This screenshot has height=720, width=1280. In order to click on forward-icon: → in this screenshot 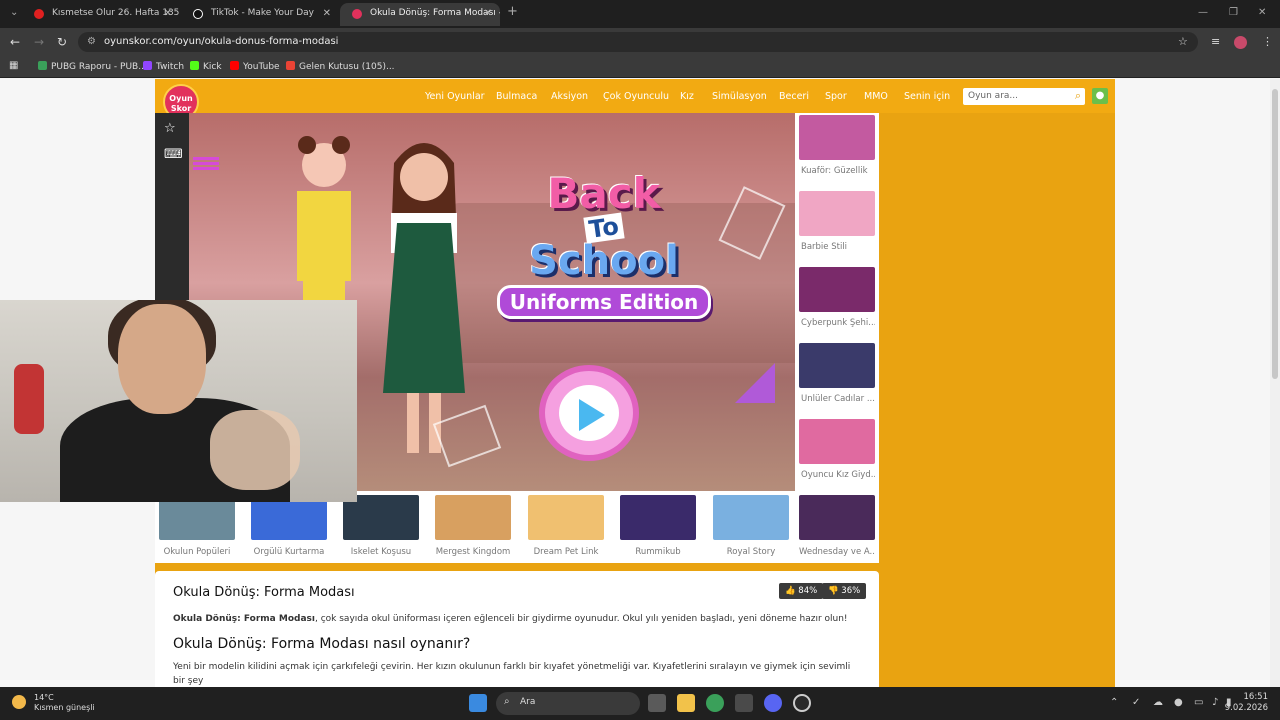, I will do `click(39, 42)`.